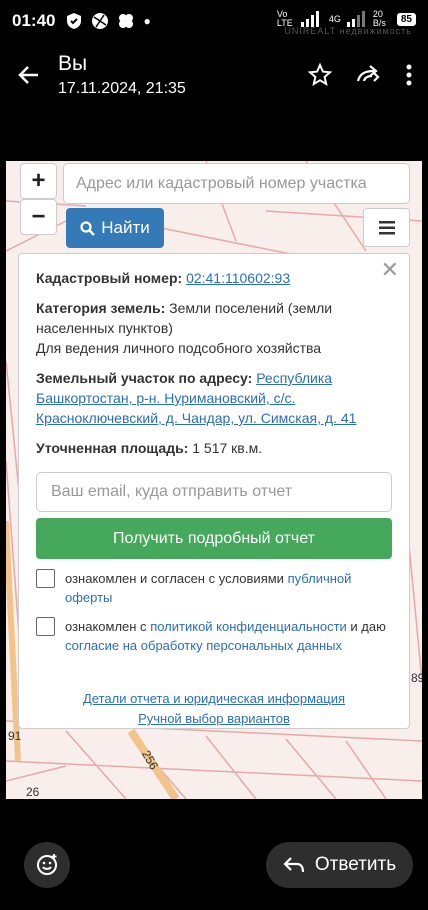 Image resolution: width=428 pixels, height=910 pixels. I want to click on privacy-checkbox, so click(45, 626).